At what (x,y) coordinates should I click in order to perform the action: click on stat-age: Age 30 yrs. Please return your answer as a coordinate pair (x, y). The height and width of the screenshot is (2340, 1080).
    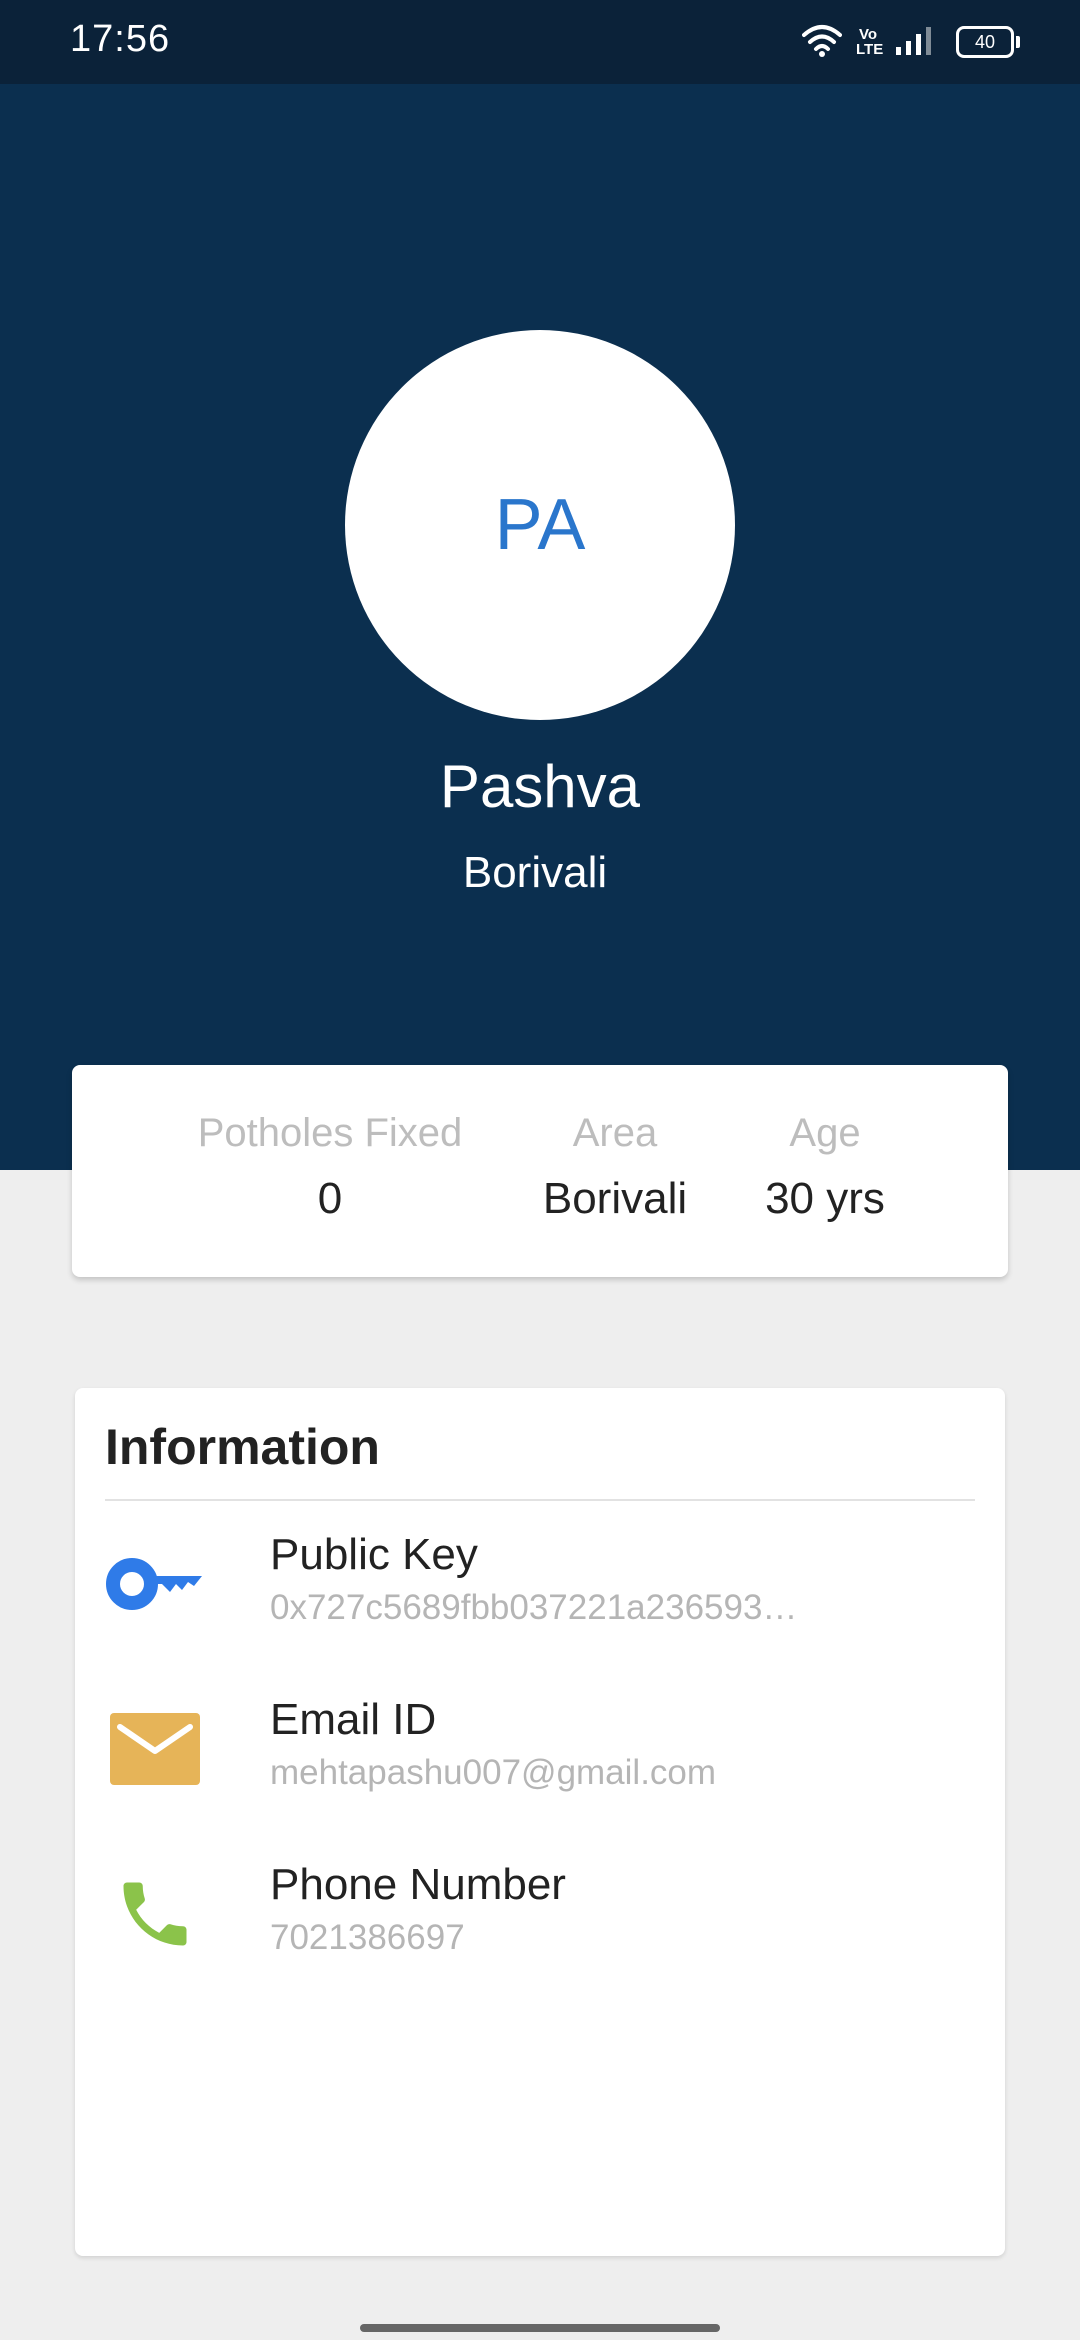
    Looking at the image, I should click on (825, 1167).